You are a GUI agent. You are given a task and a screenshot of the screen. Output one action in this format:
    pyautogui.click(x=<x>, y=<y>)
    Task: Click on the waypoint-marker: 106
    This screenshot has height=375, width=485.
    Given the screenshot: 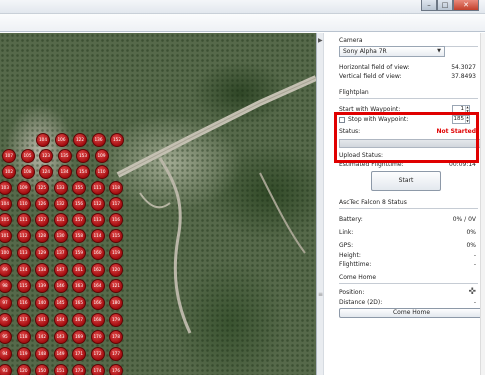 What is the action you would take?
    pyautogui.click(x=61, y=140)
    